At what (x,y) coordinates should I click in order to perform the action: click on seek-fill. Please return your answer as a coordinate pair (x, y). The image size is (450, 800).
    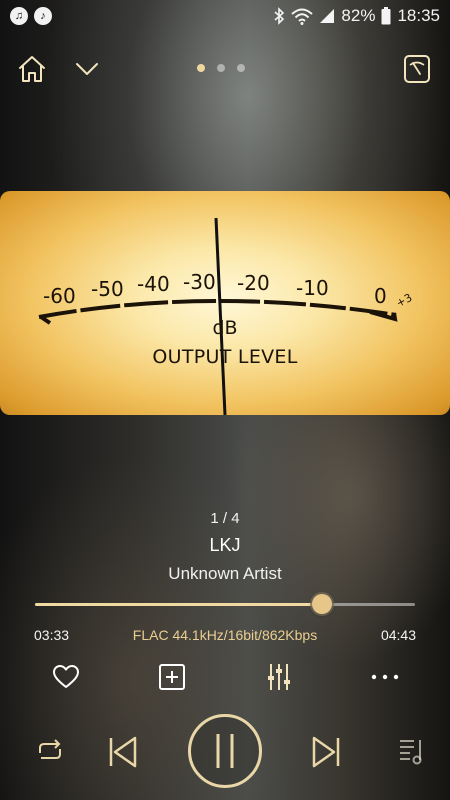
    Looking at the image, I should click on (178, 604).